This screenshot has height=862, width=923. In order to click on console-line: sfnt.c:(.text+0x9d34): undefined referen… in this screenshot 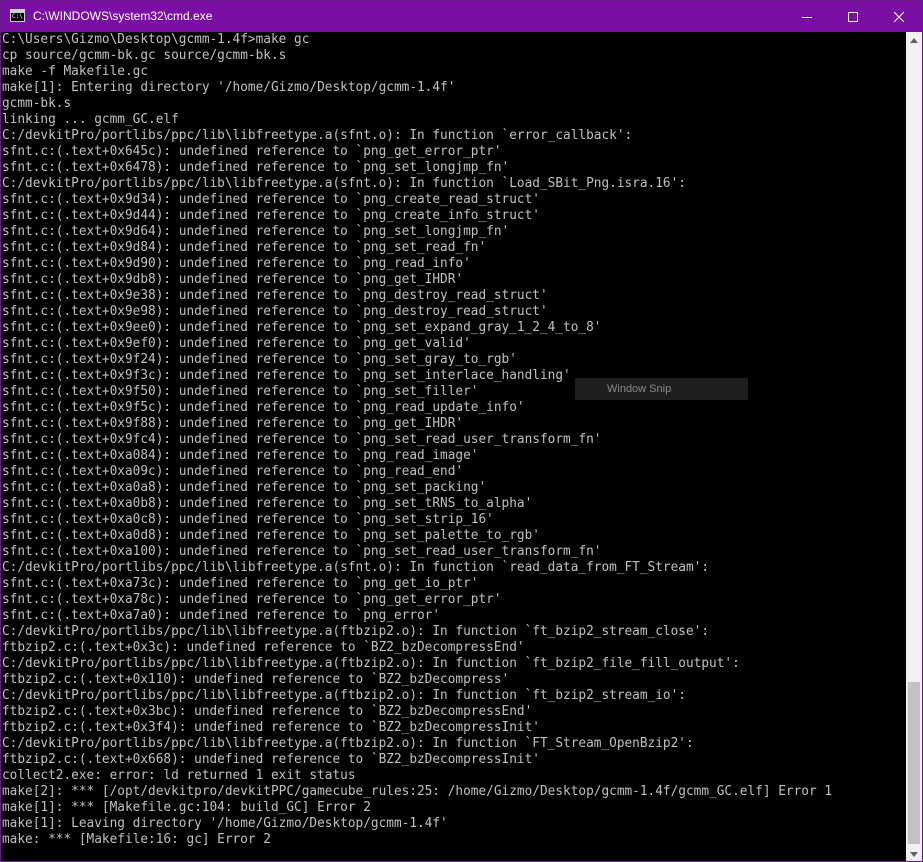, I will do `click(271, 199)`.